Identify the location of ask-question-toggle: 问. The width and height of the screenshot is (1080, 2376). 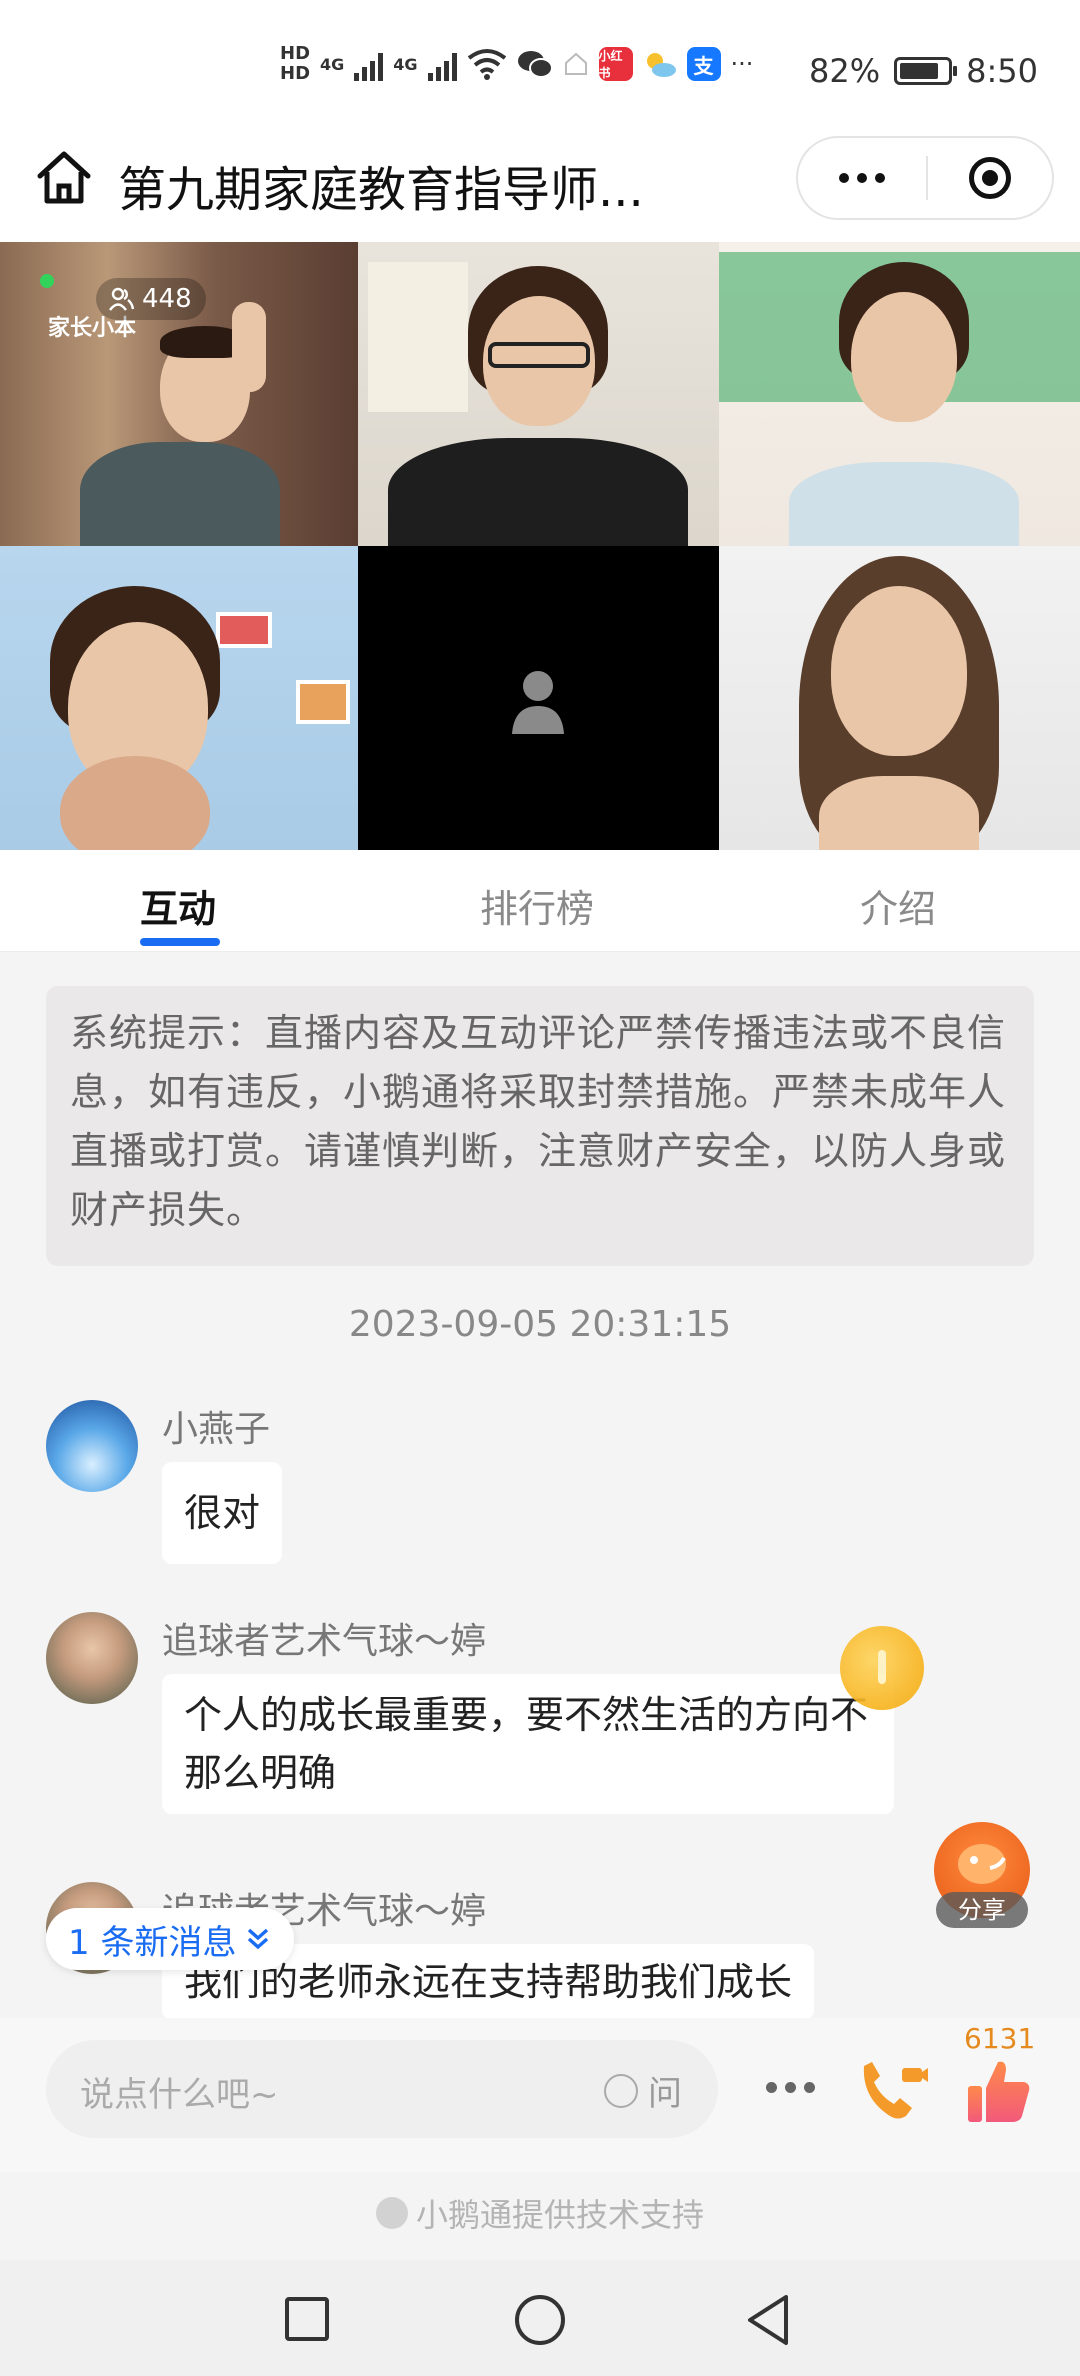
(643, 2090).